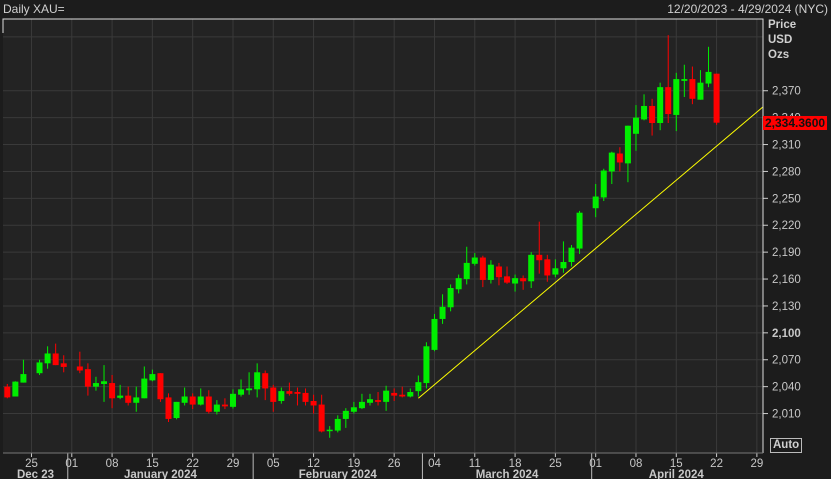 This screenshot has width=831, height=479. What do you see at coordinates (786, 280) in the screenshot?
I see `y-tick-label: 2,160` at bounding box center [786, 280].